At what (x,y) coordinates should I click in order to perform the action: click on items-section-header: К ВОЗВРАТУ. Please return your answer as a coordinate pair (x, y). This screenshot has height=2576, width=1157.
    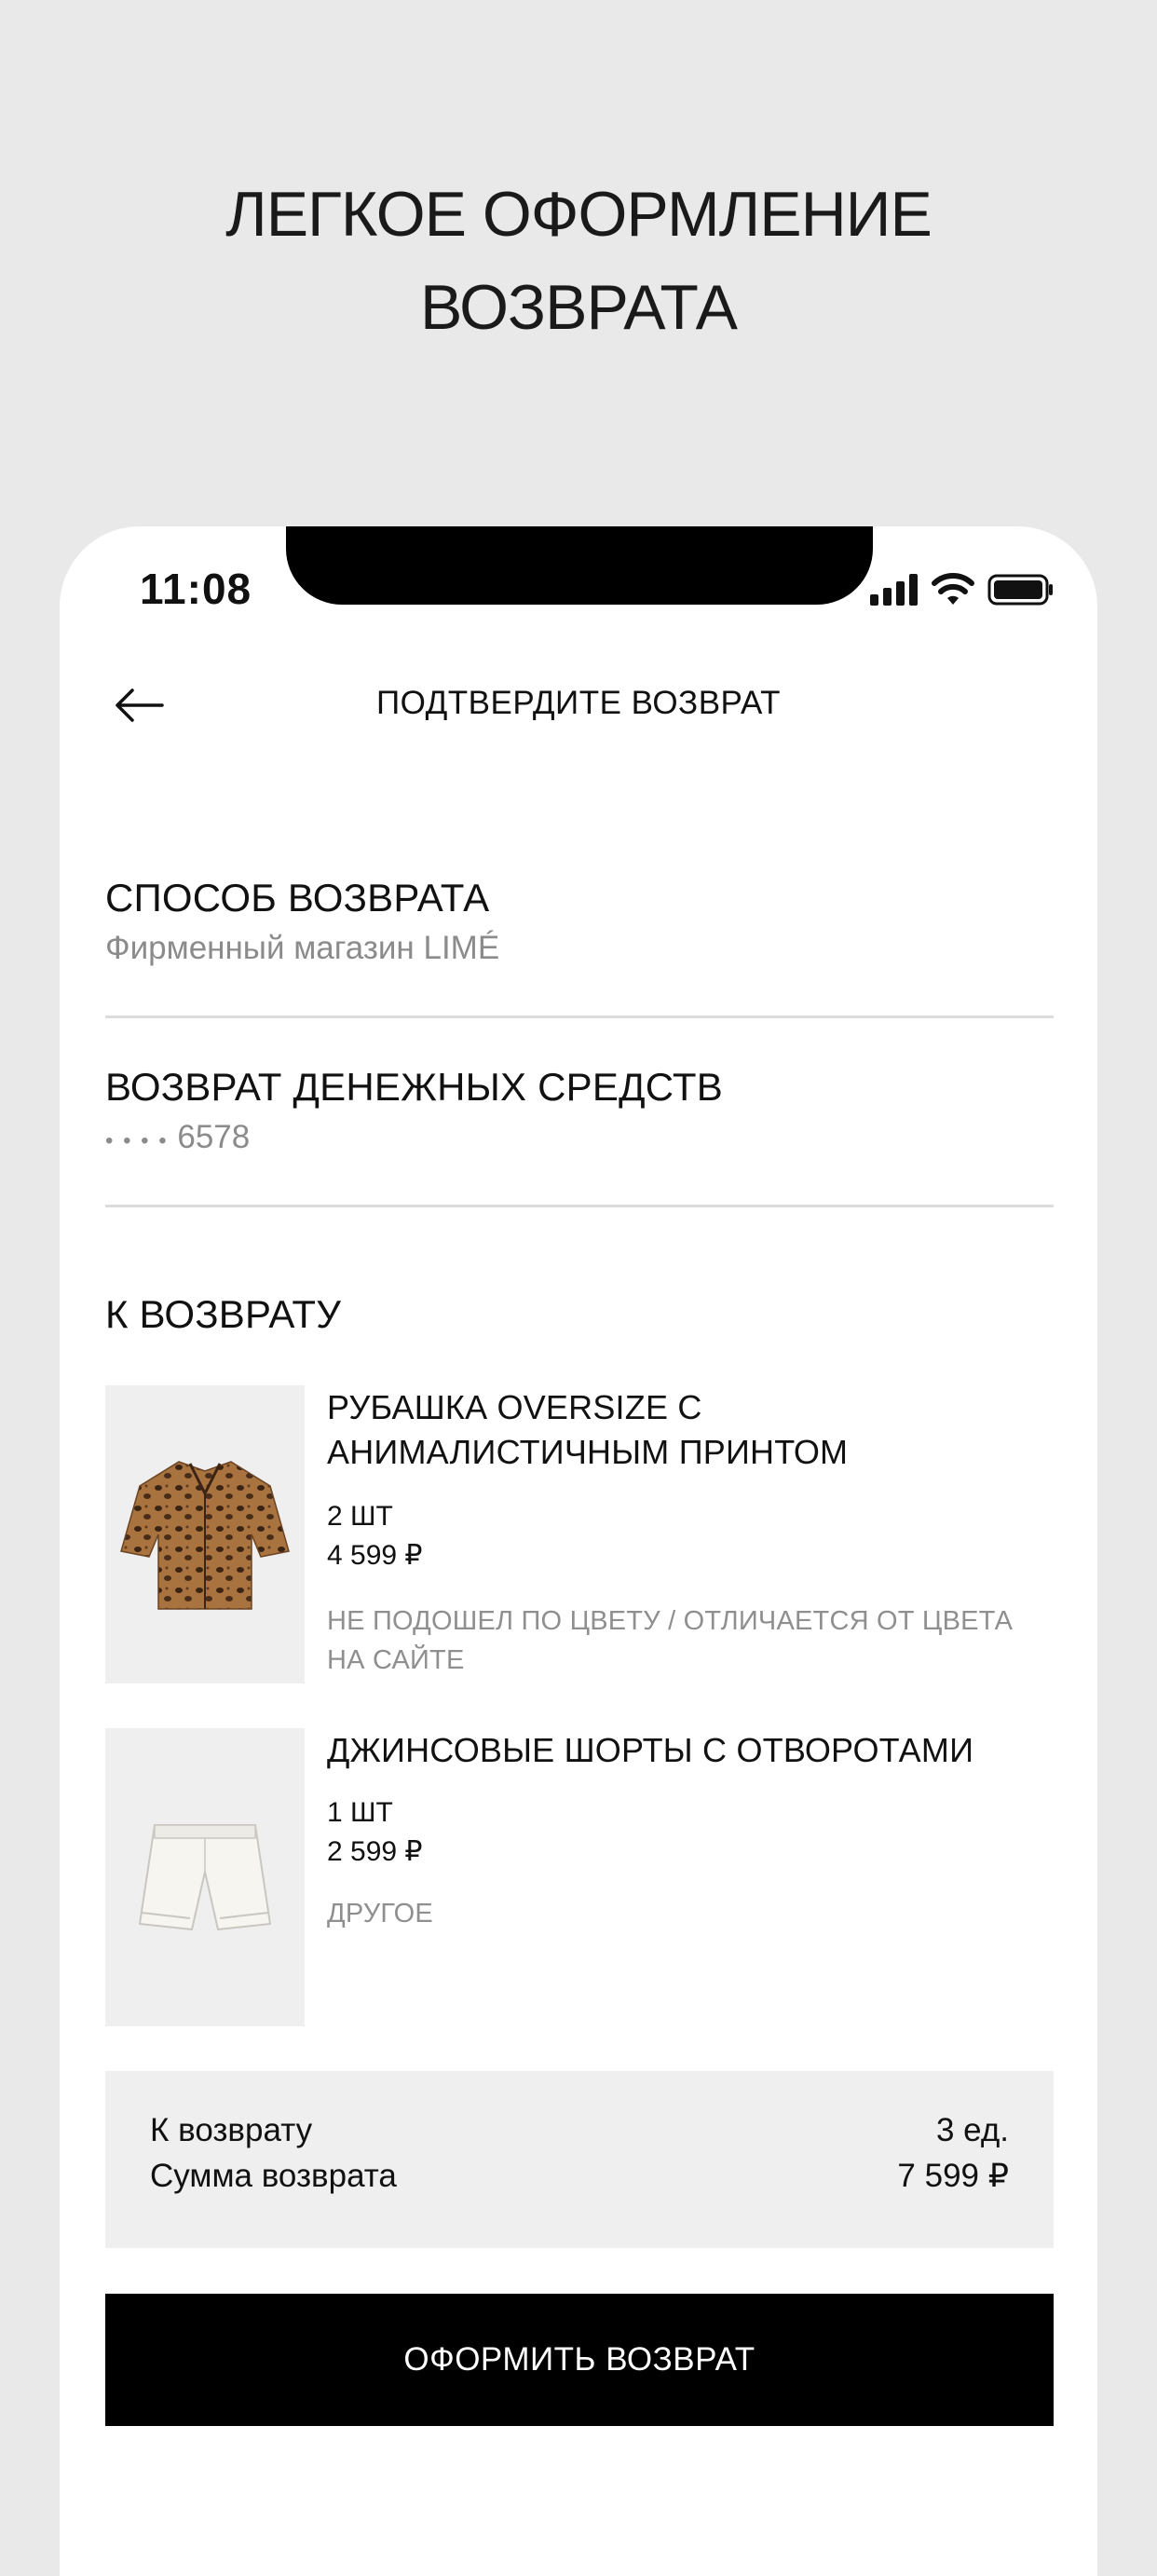
    Looking at the image, I should click on (579, 1314).